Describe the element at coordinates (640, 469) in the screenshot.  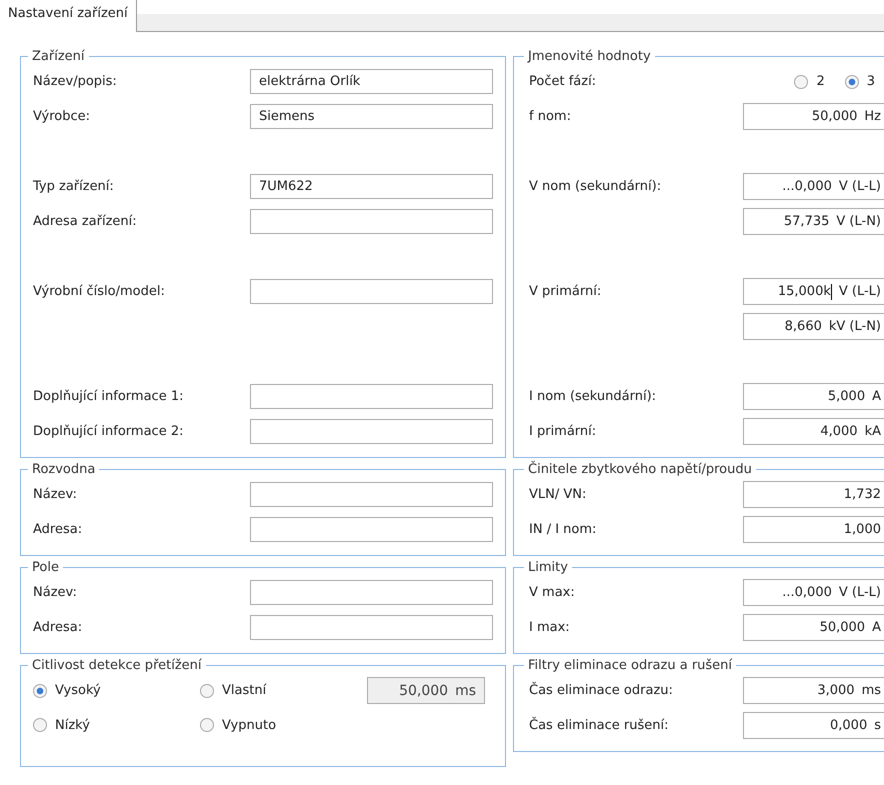
I see `group-title: Činitele zbytkového napětí/proudu` at that location.